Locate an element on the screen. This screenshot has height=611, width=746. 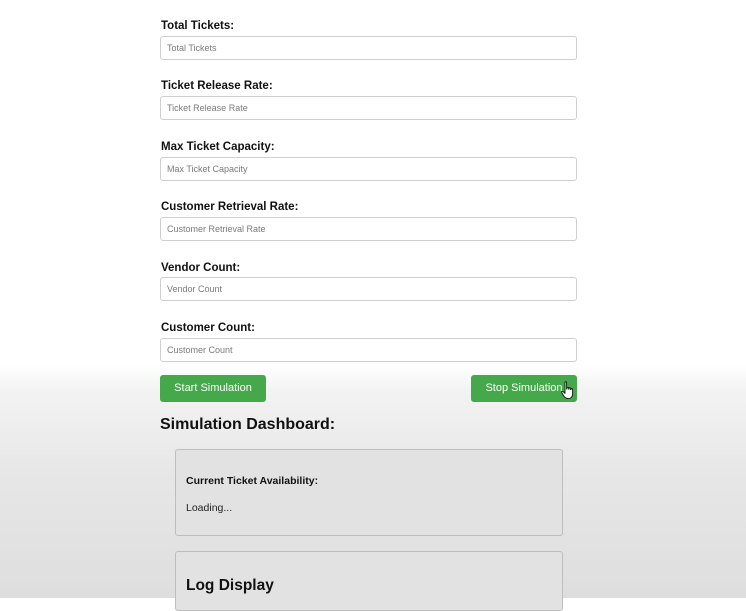
ticket-release-rate-input is located at coordinates (368, 108).